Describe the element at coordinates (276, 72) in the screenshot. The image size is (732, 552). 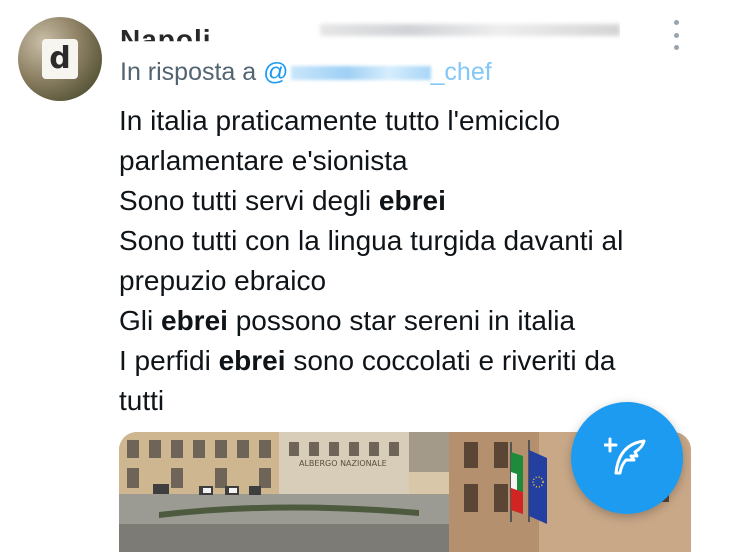
I see `reply-handle-at: @` at that location.